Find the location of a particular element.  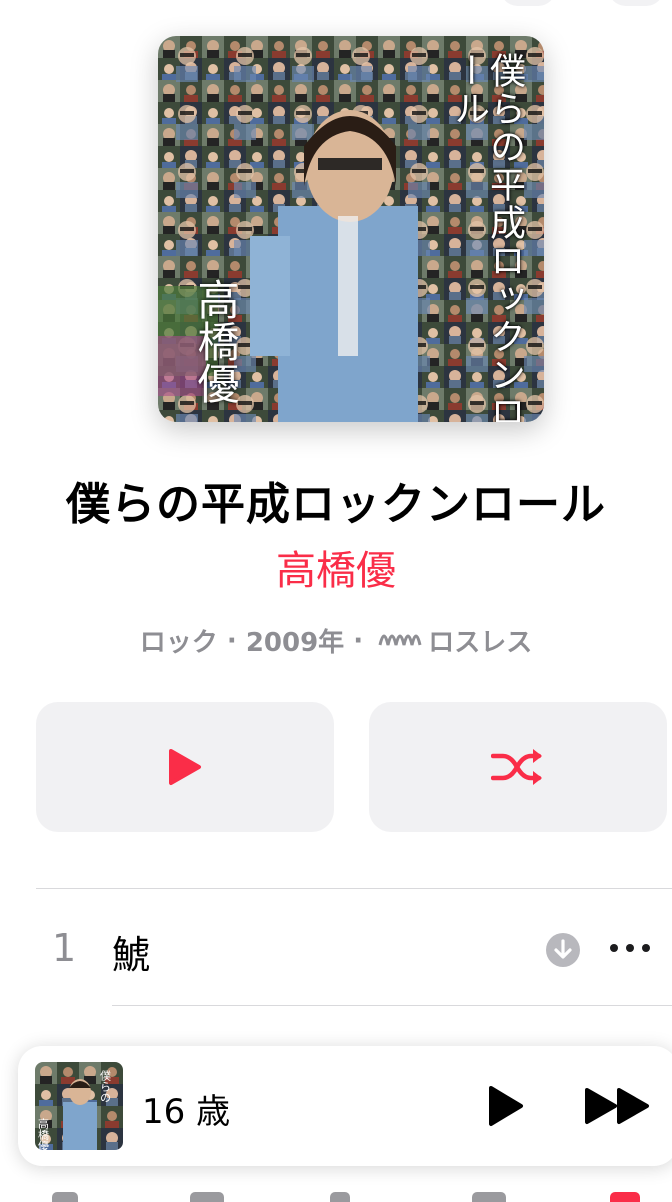

track-number: 1 is located at coordinates (64, 948).